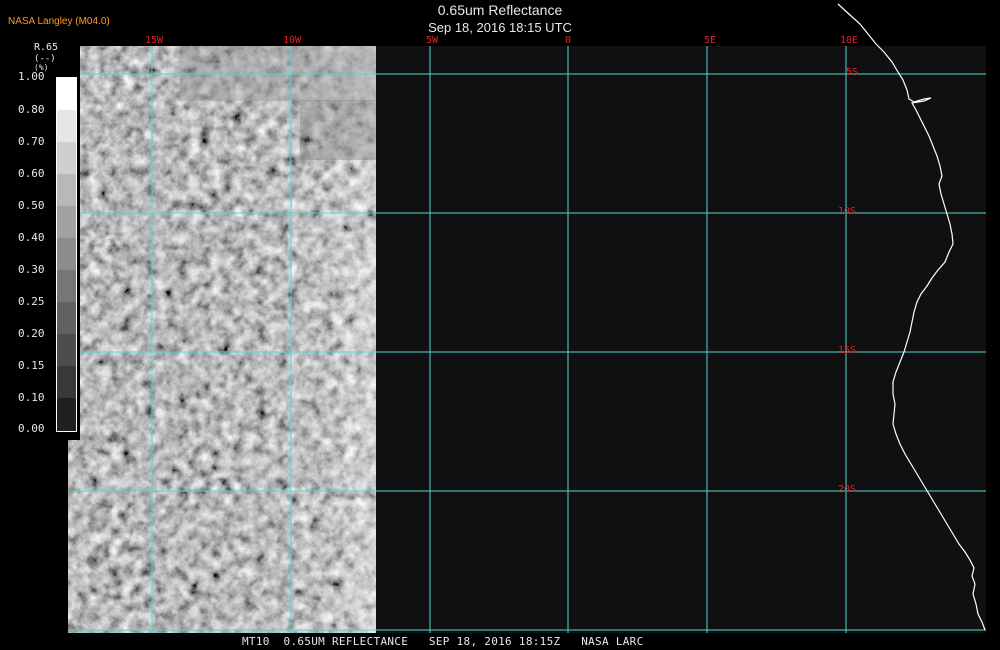 This screenshot has height=650, width=1000. Describe the element at coordinates (31, 109) in the screenshot. I see `legend-tick: 0.80` at that location.